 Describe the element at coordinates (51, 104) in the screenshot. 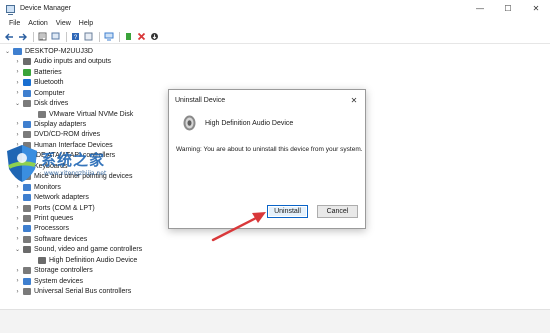

I see `tree-item-label: Disk drives` at that location.